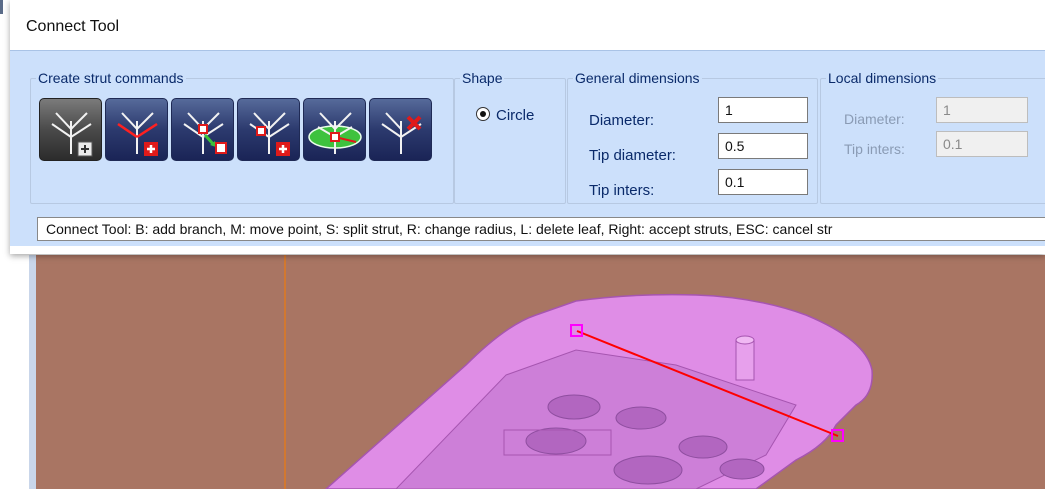  Describe the element at coordinates (73, 26) in the screenshot. I see `dialog-title: Connect Tool` at that location.